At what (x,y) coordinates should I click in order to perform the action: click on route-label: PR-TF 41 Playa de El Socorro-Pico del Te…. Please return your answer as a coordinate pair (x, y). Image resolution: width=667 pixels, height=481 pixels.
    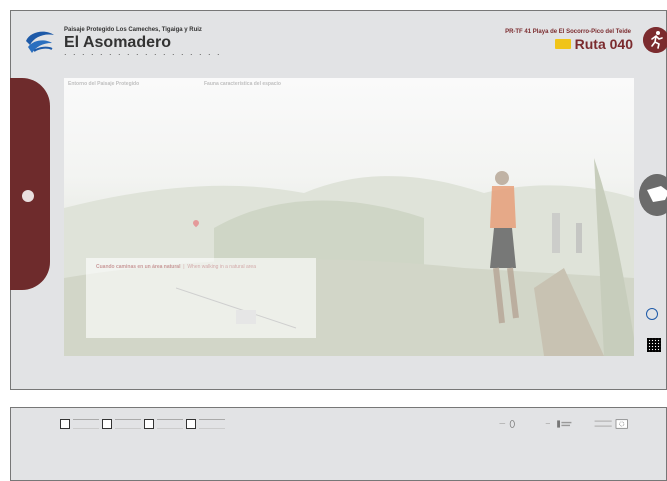
    Looking at the image, I should click on (568, 32).